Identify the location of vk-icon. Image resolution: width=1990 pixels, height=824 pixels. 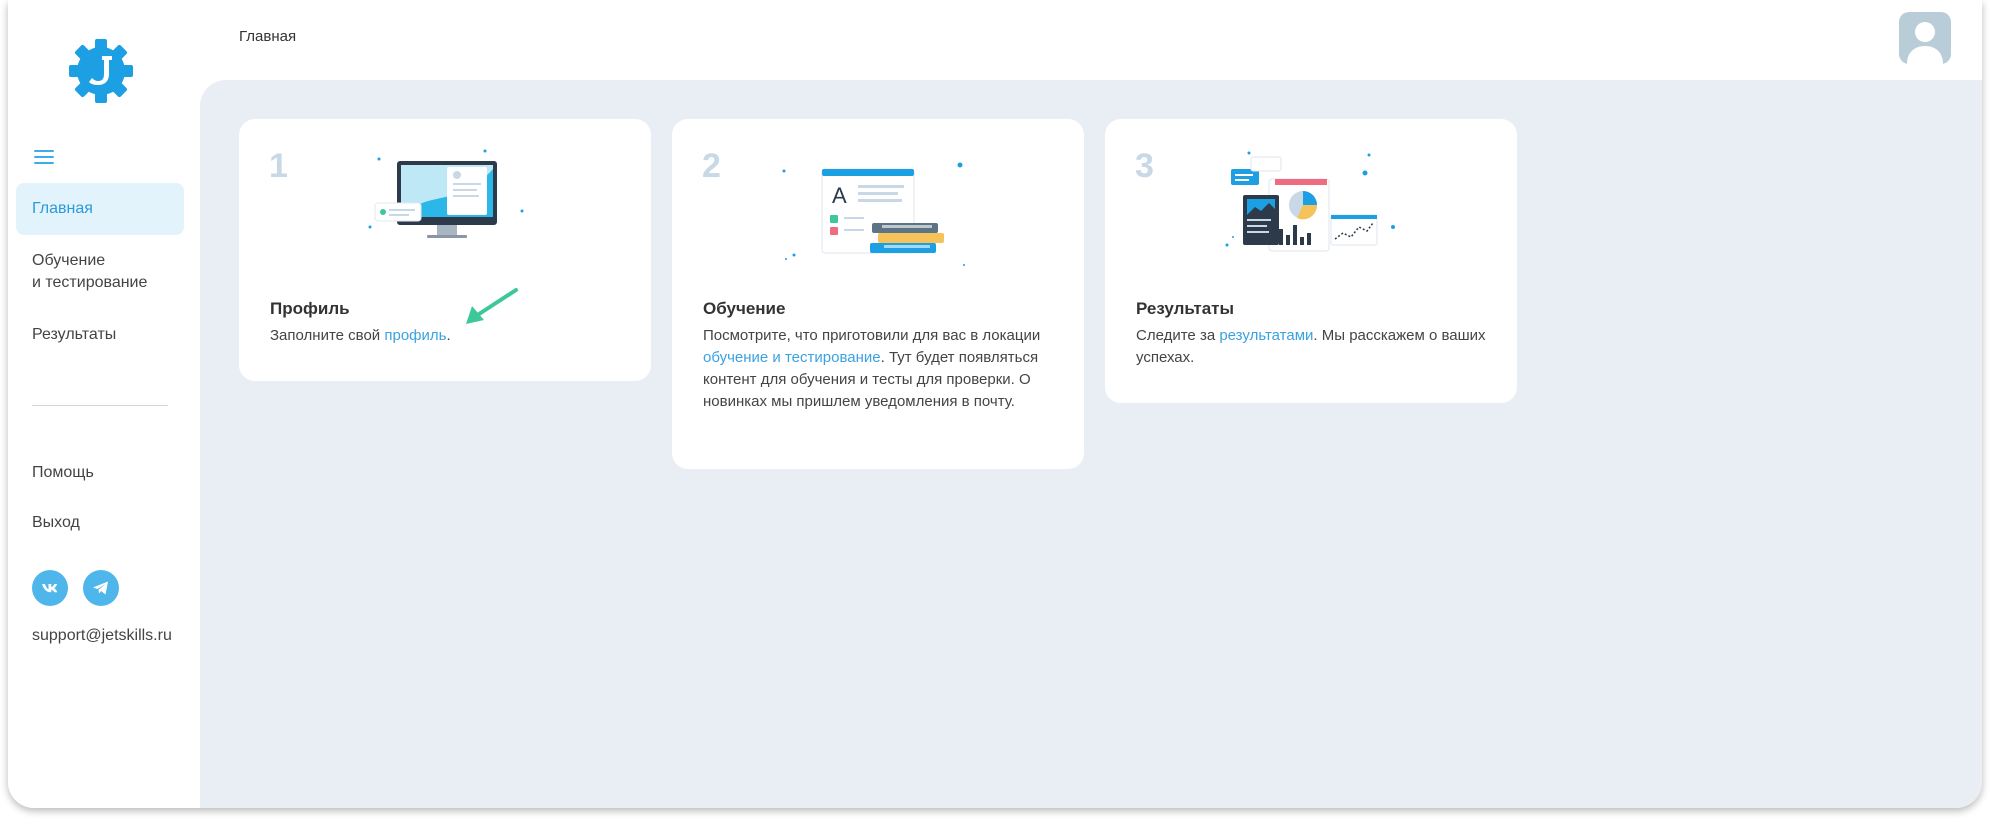
(50, 588).